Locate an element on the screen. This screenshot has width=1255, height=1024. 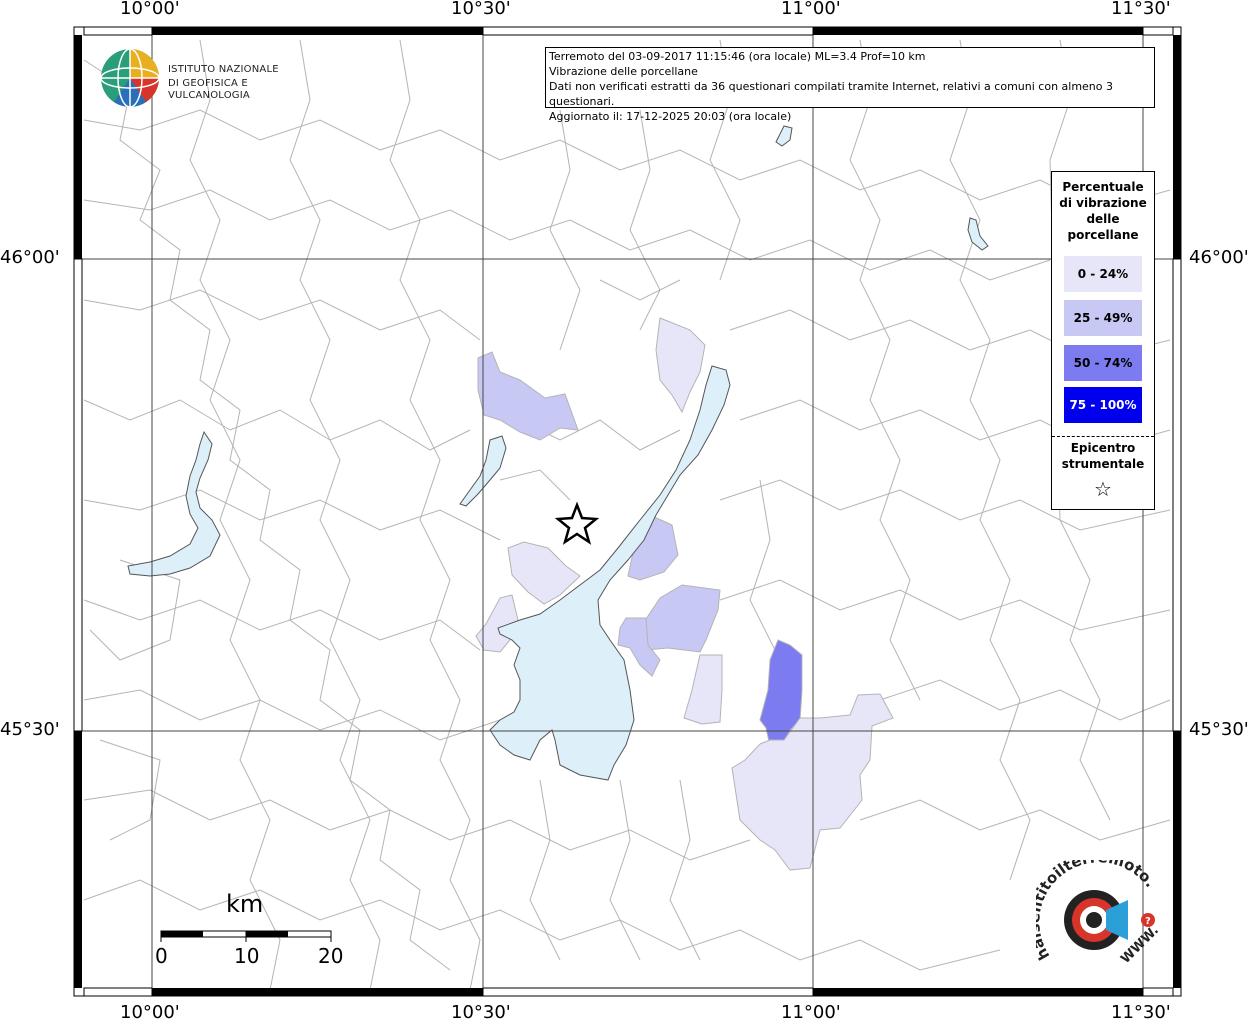
legend-epicenter-title: Epicentro strumentale is located at coordinates (1103, 456).